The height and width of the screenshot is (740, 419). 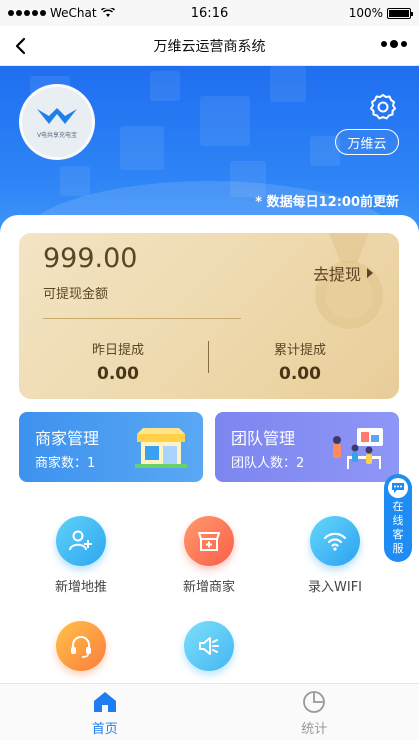 What do you see at coordinates (400, 13) in the screenshot?
I see `battery-icon` at bounding box center [400, 13].